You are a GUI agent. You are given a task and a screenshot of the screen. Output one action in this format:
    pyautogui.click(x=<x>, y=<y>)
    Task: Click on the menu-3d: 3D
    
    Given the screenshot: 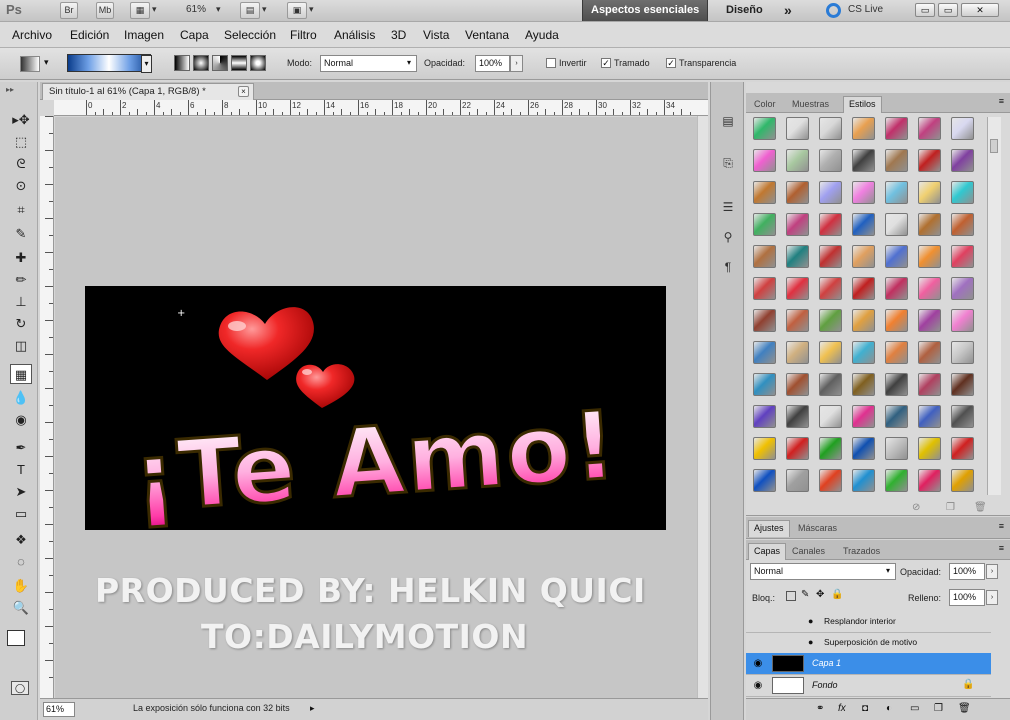 What is the action you would take?
    pyautogui.click(x=398, y=35)
    